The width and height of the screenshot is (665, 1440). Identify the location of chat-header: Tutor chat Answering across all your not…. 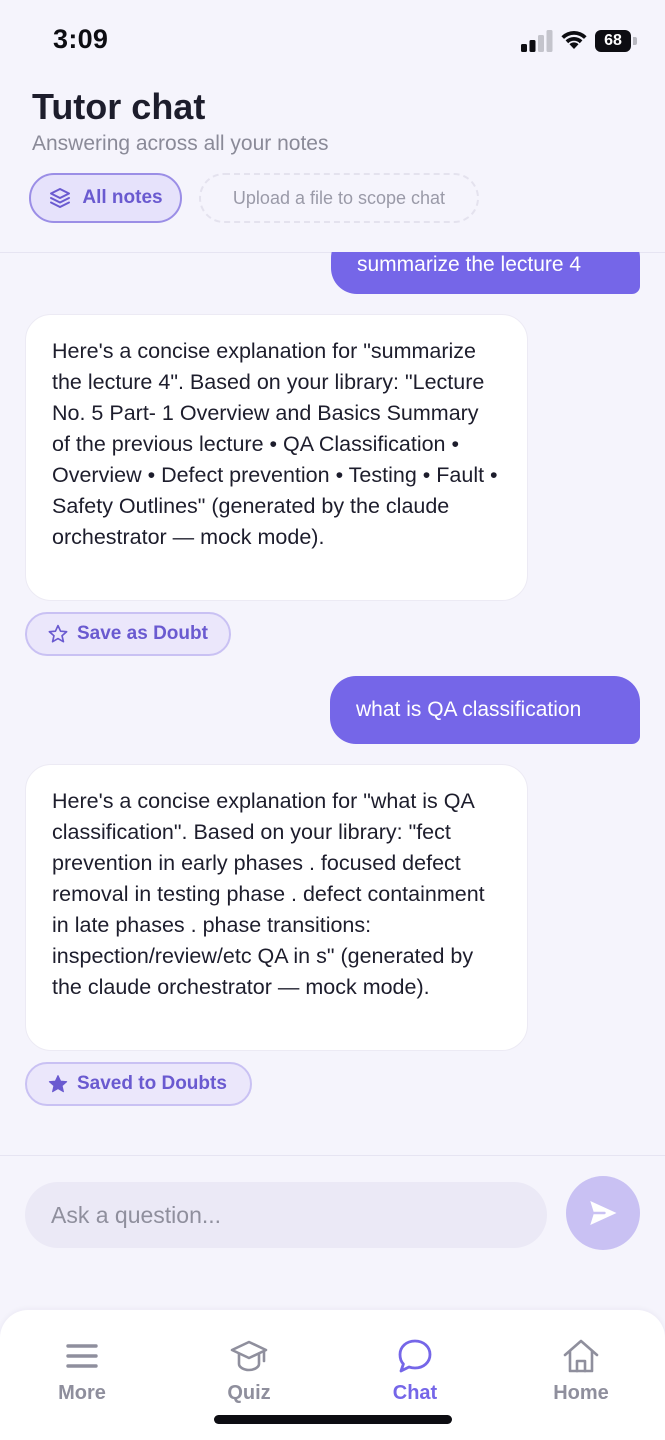
(332, 161).